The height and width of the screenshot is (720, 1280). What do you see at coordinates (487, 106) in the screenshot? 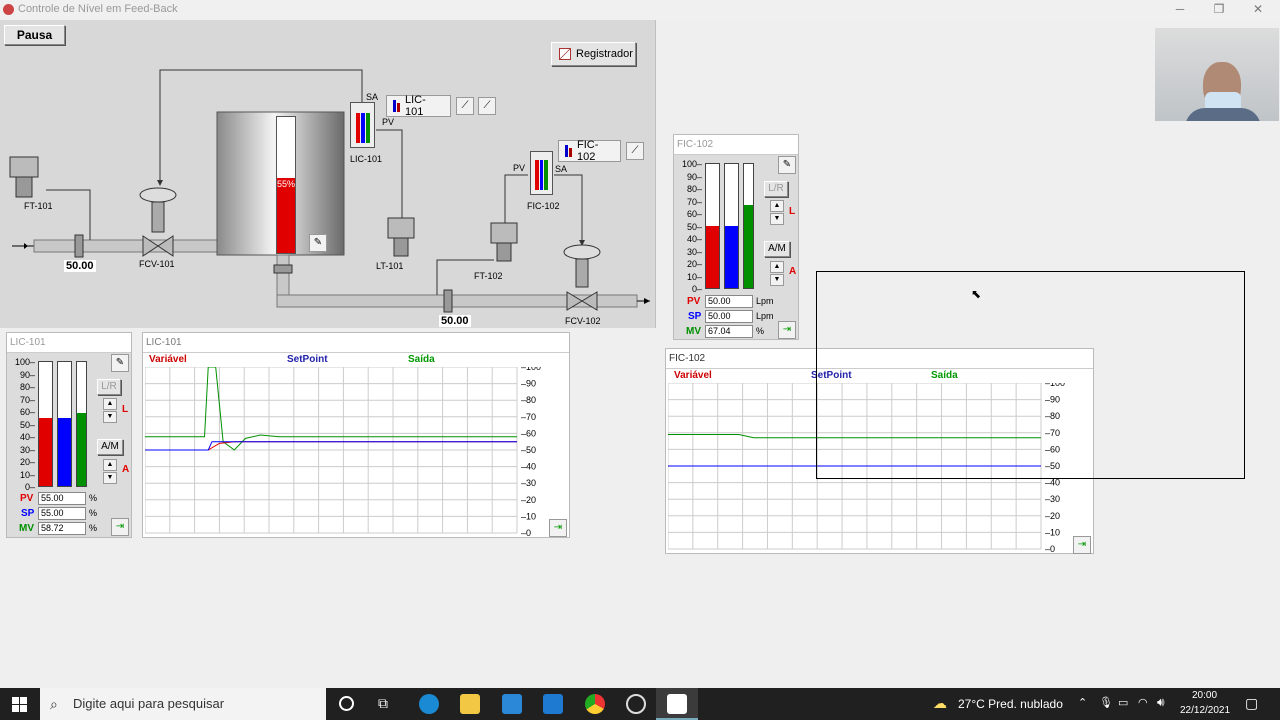
I see `lic101-tune-icon: ⟋` at bounding box center [487, 106].